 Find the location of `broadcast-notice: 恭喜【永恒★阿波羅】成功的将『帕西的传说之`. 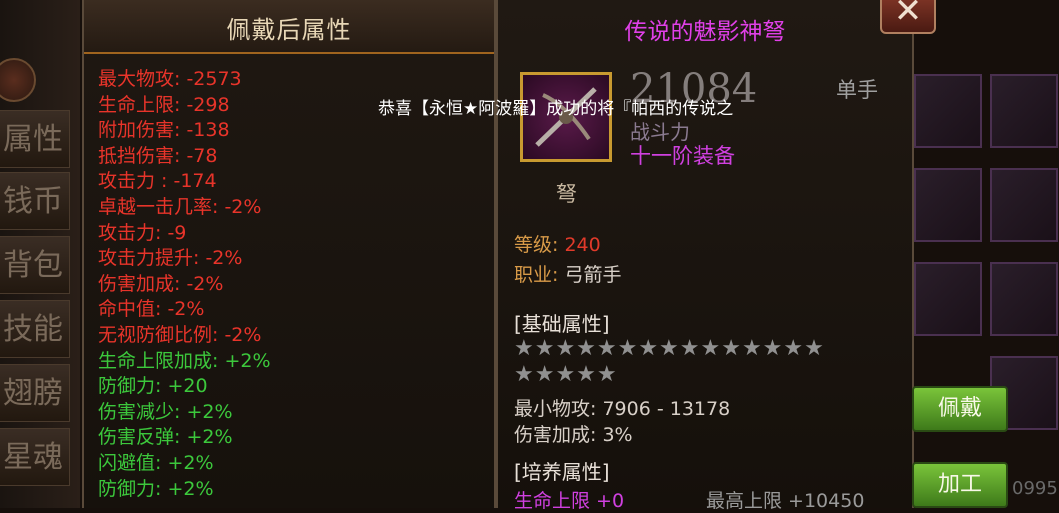

broadcast-notice: 恭喜【永恒★阿波羅】成功的将『帕西的传说之 is located at coordinates (556, 109).